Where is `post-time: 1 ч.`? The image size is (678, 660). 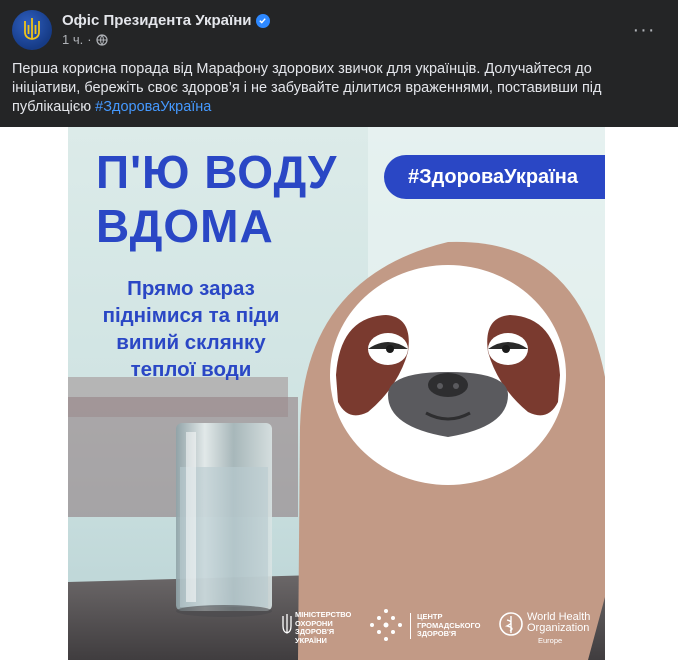
post-time: 1 ч. is located at coordinates (72, 39).